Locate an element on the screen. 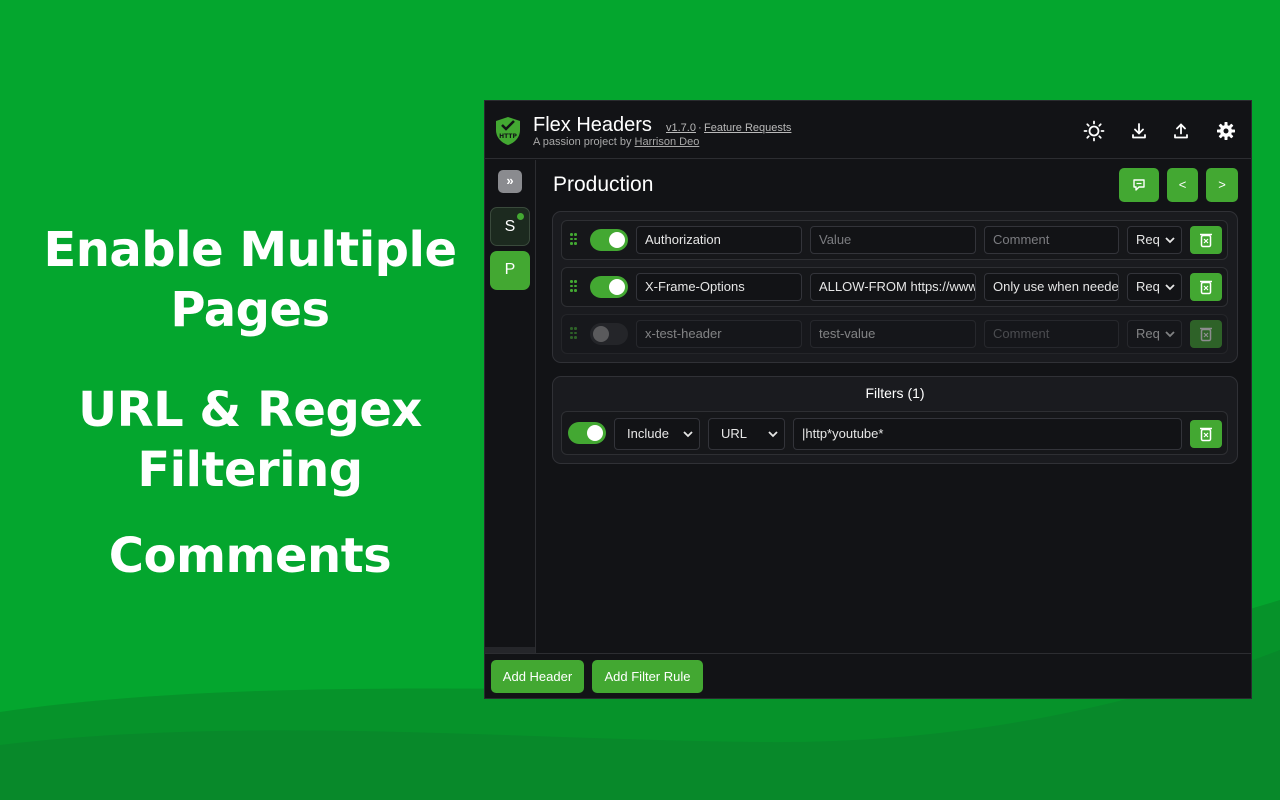 Image resolution: width=1280 pixels, height=800 pixels. next-page-button: > is located at coordinates (1222, 185).